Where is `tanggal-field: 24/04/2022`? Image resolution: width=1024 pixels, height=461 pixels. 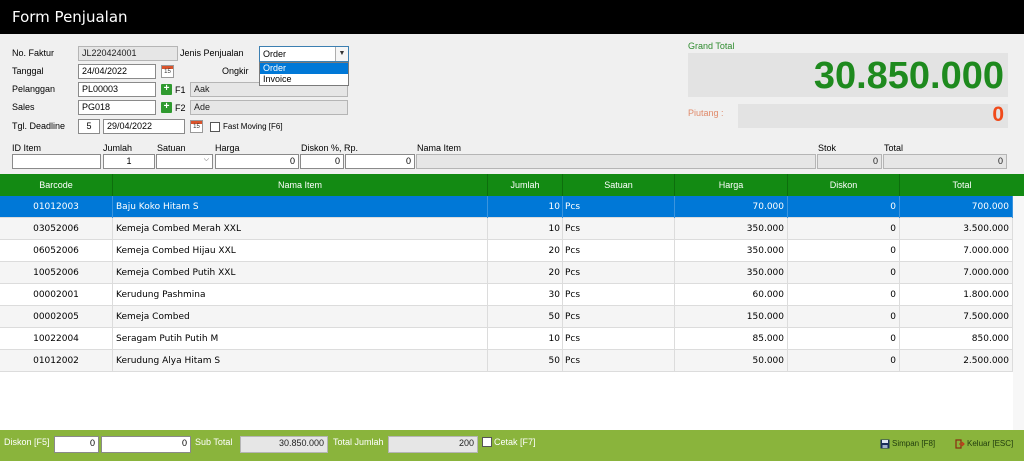
tanggal-field: 24/04/2022 is located at coordinates (117, 71).